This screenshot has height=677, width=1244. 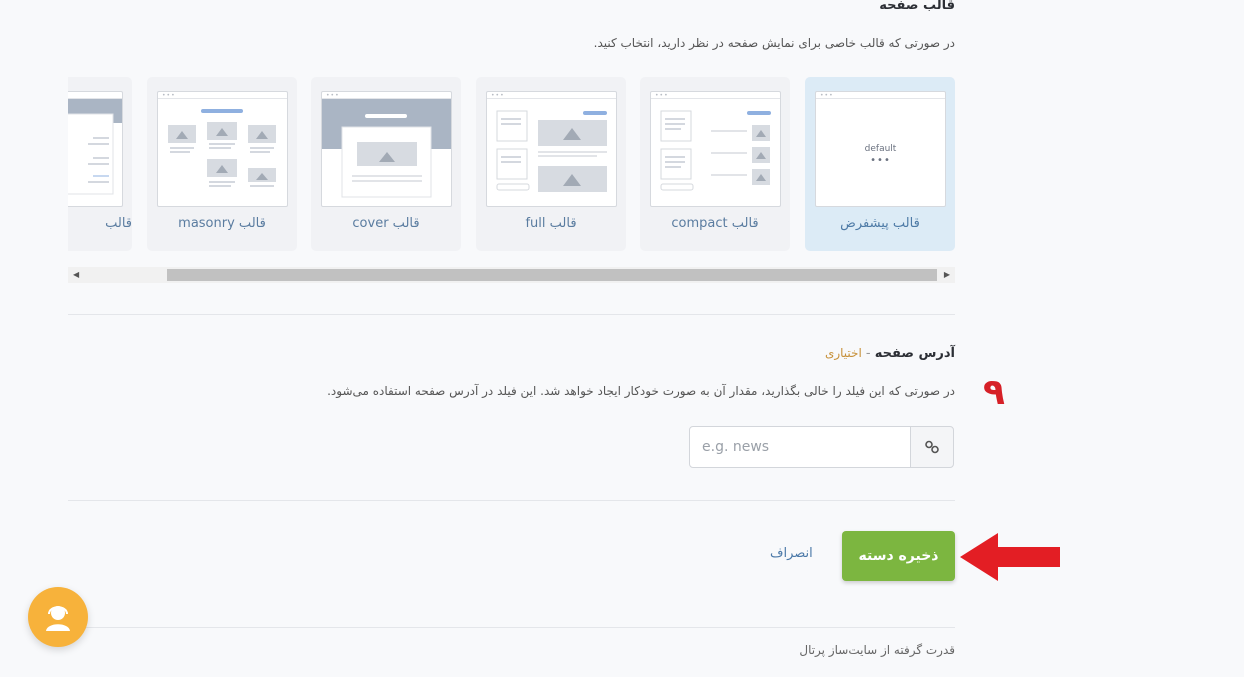 I want to click on template-label: قالب پیشفرض, so click(x=880, y=223).